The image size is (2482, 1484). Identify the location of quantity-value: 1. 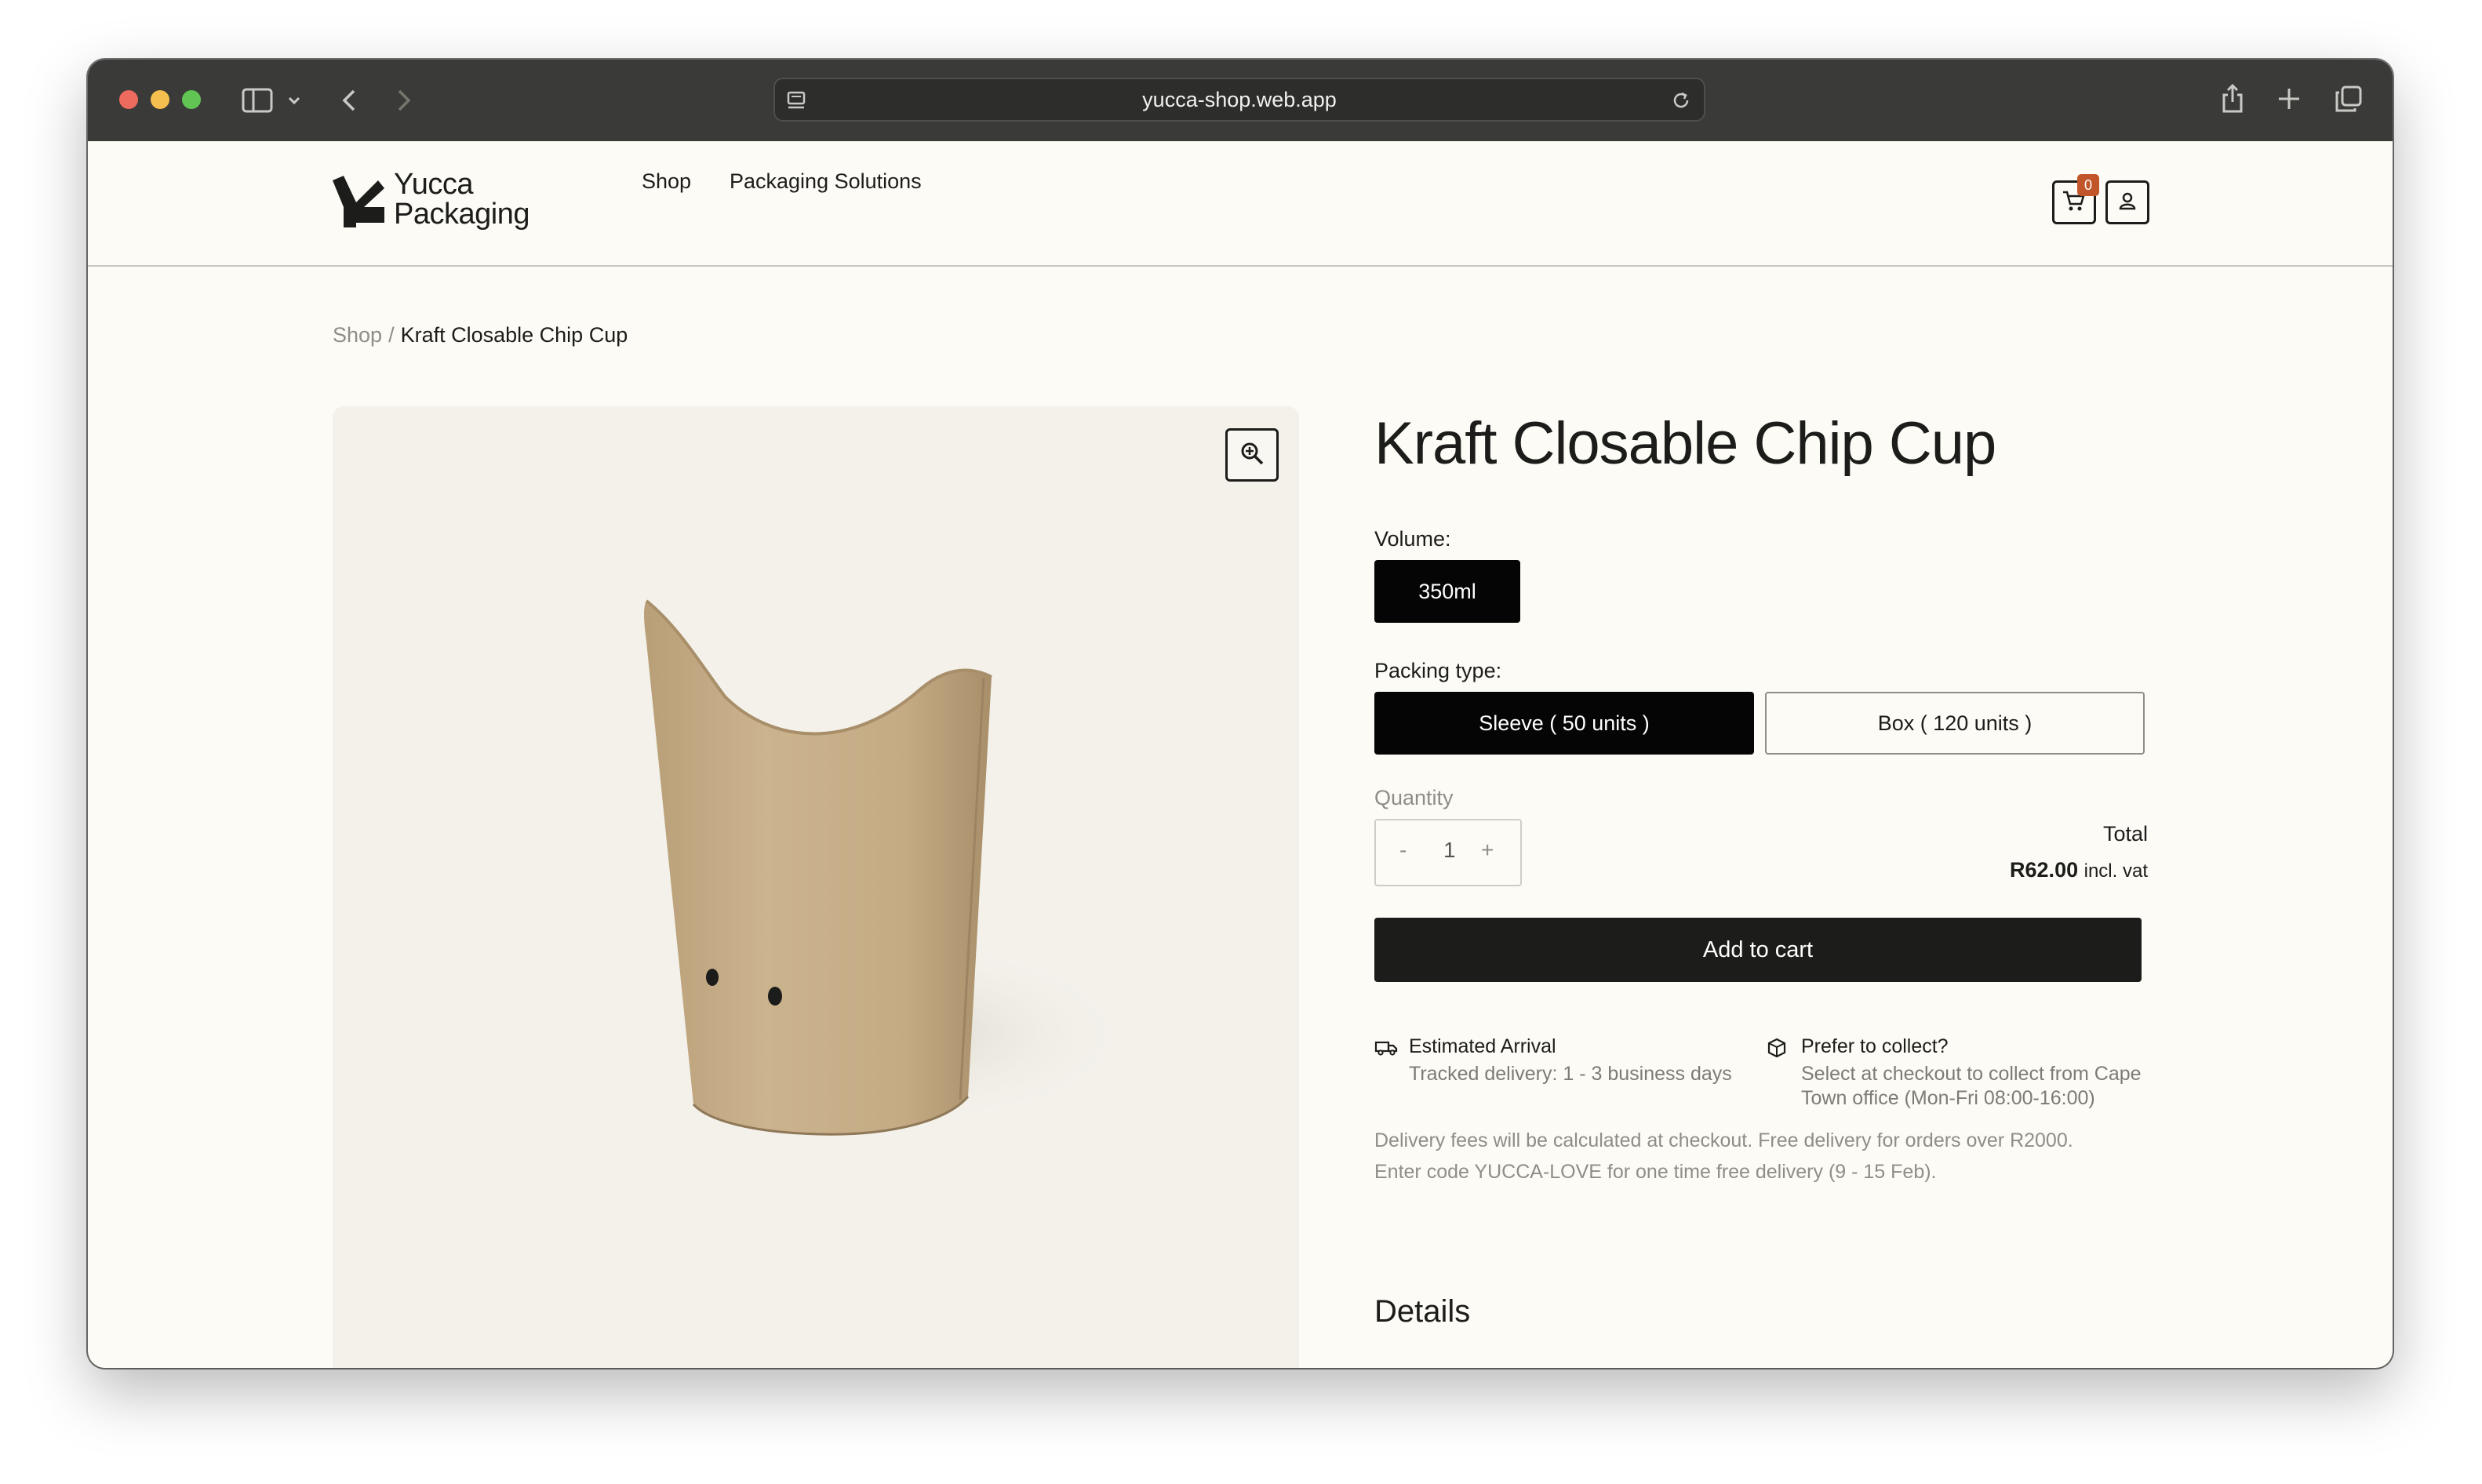
(1449, 850).